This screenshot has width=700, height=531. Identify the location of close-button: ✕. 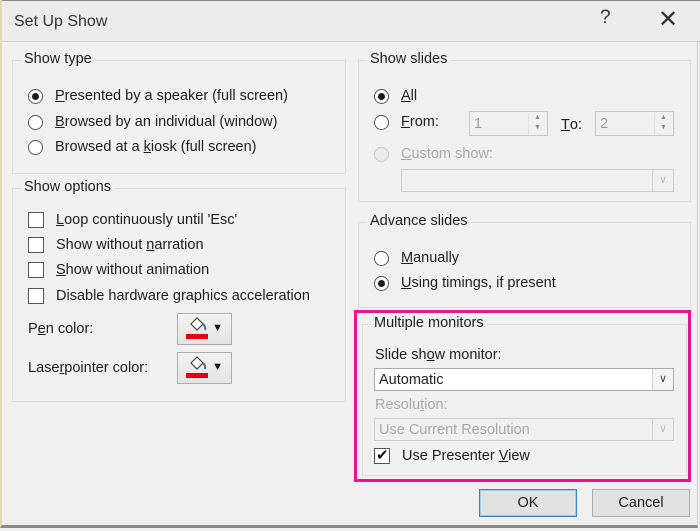
(668, 19).